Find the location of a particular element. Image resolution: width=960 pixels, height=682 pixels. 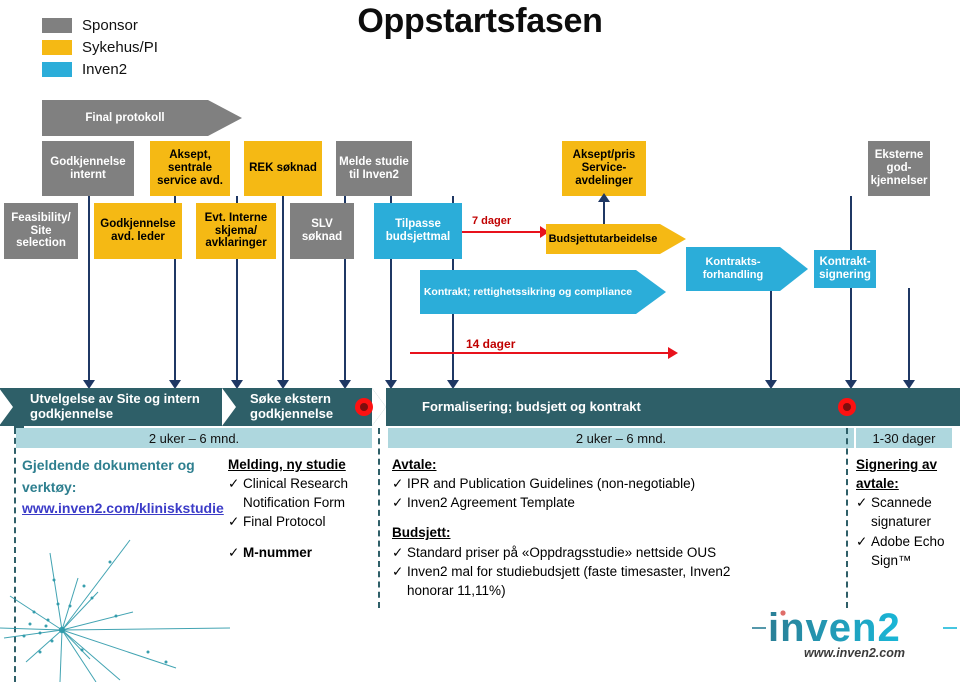

budsjettutarbeidelse-arrow: Budsjettutarbeidelse is located at coordinates (616, 239).